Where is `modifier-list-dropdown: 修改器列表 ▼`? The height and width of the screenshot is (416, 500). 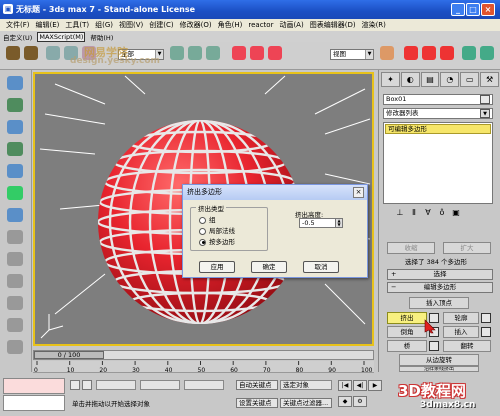 modifier-list-dropdown: 修改器列表 ▼ is located at coordinates (438, 113).